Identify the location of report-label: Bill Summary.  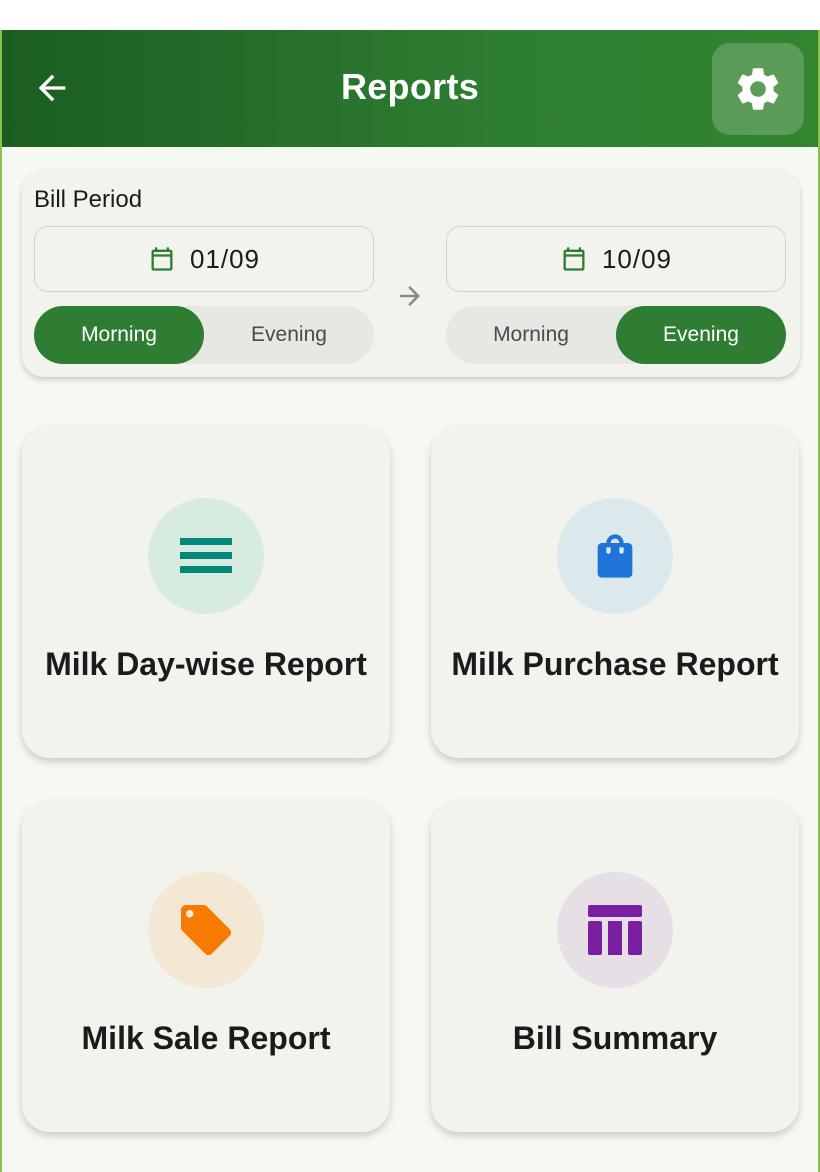
(615, 1038).